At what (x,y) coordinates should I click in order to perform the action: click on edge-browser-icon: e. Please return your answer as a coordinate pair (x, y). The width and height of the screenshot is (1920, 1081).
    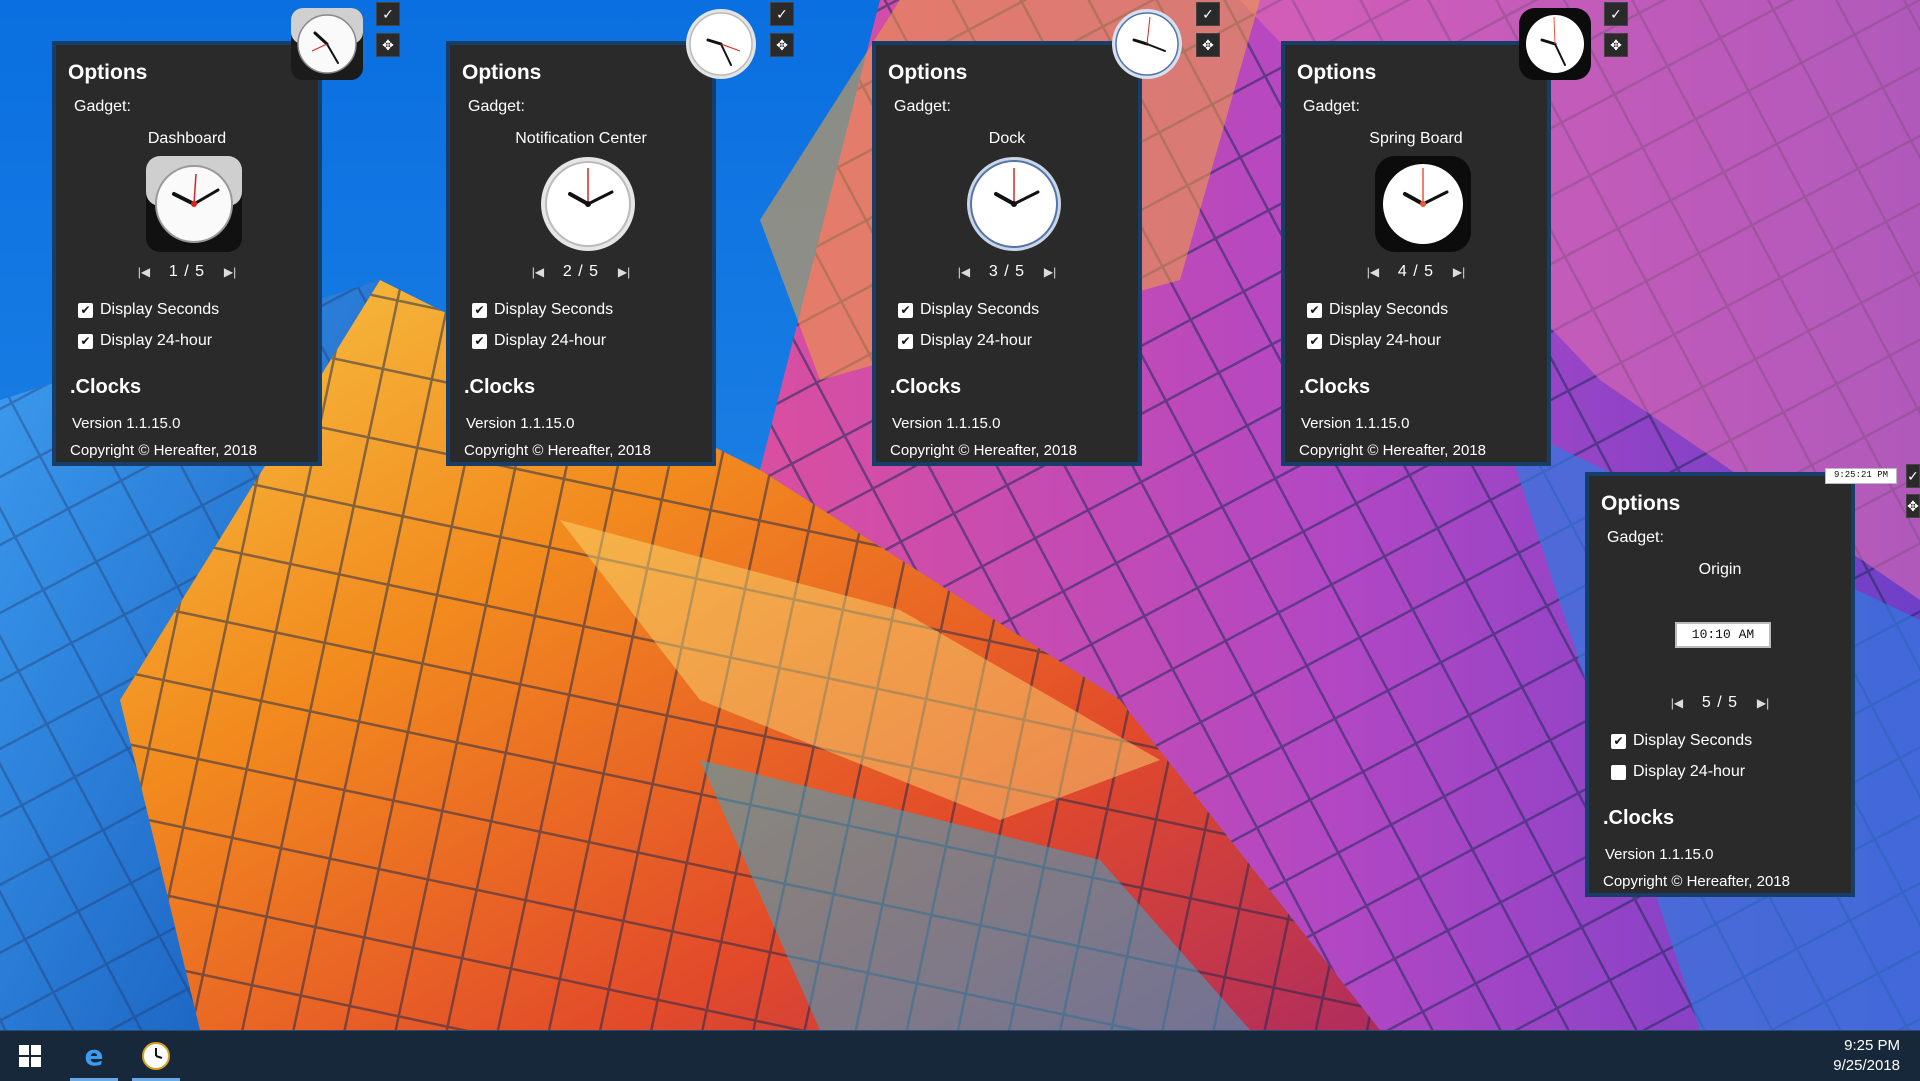
    Looking at the image, I should click on (94, 1056).